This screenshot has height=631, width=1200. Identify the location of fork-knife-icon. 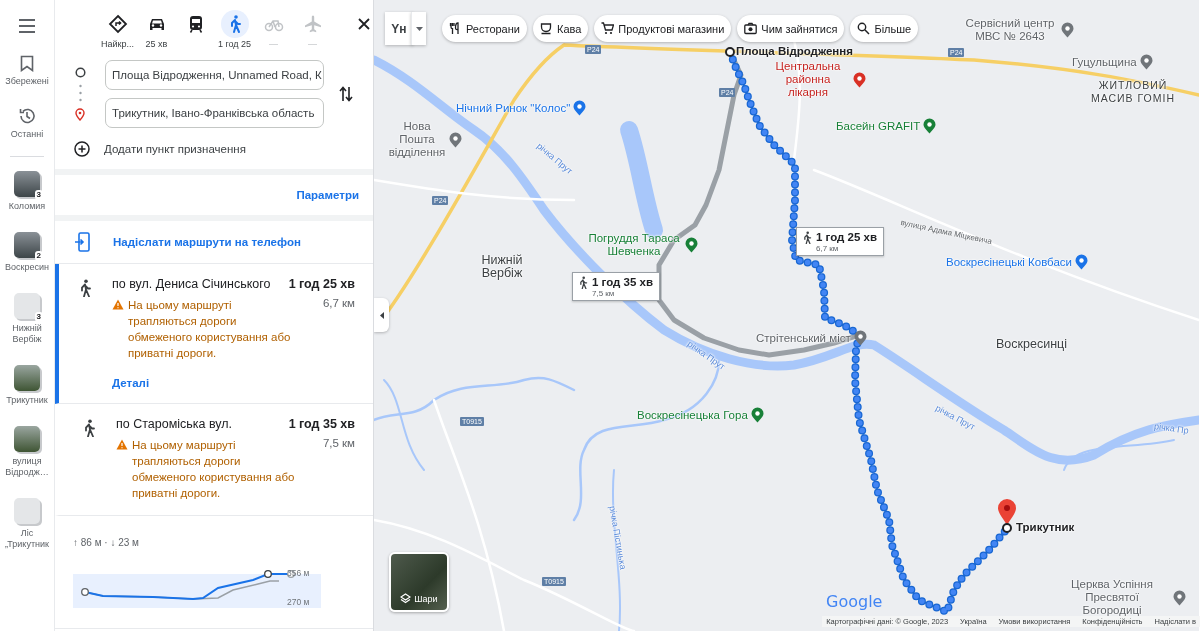
(455, 28).